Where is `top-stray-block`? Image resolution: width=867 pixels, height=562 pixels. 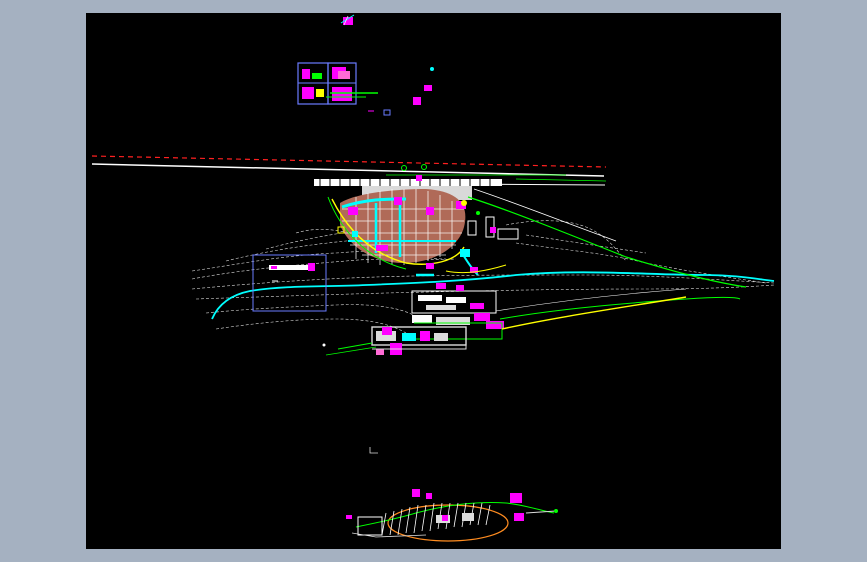
top-stray-block is located at coordinates (347, 20).